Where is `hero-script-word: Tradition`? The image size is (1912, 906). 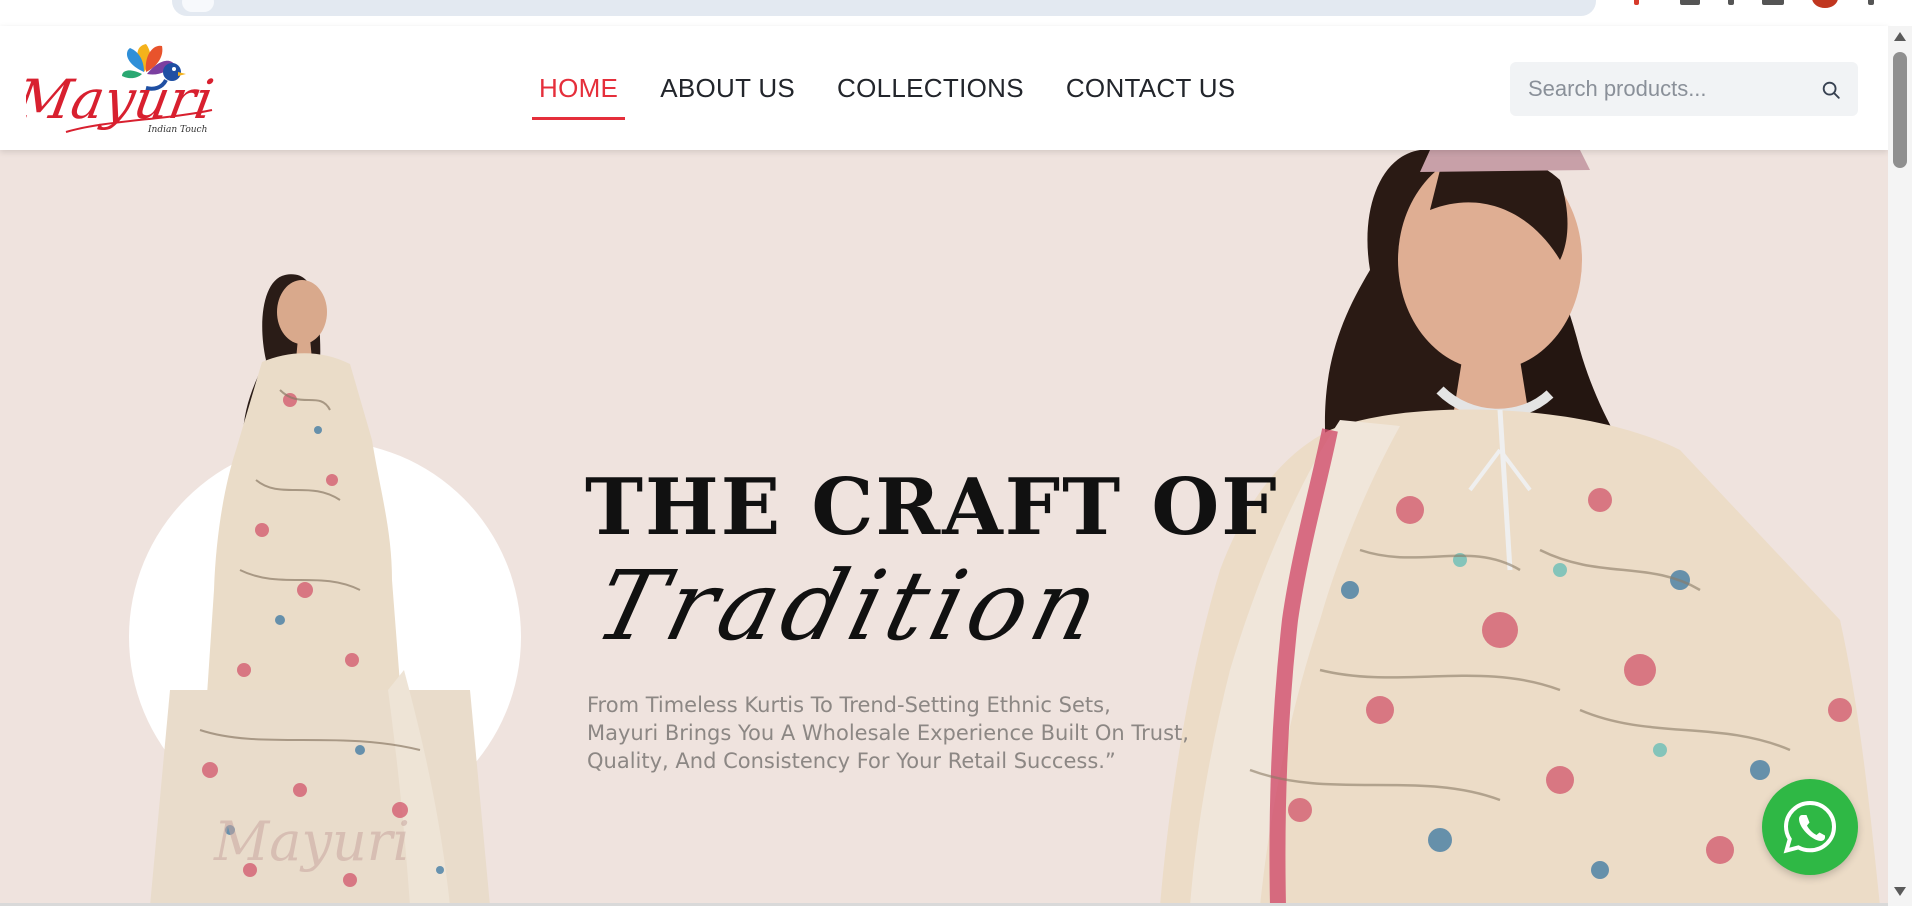
hero-script-word: Tradition is located at coordinates (850, 606).